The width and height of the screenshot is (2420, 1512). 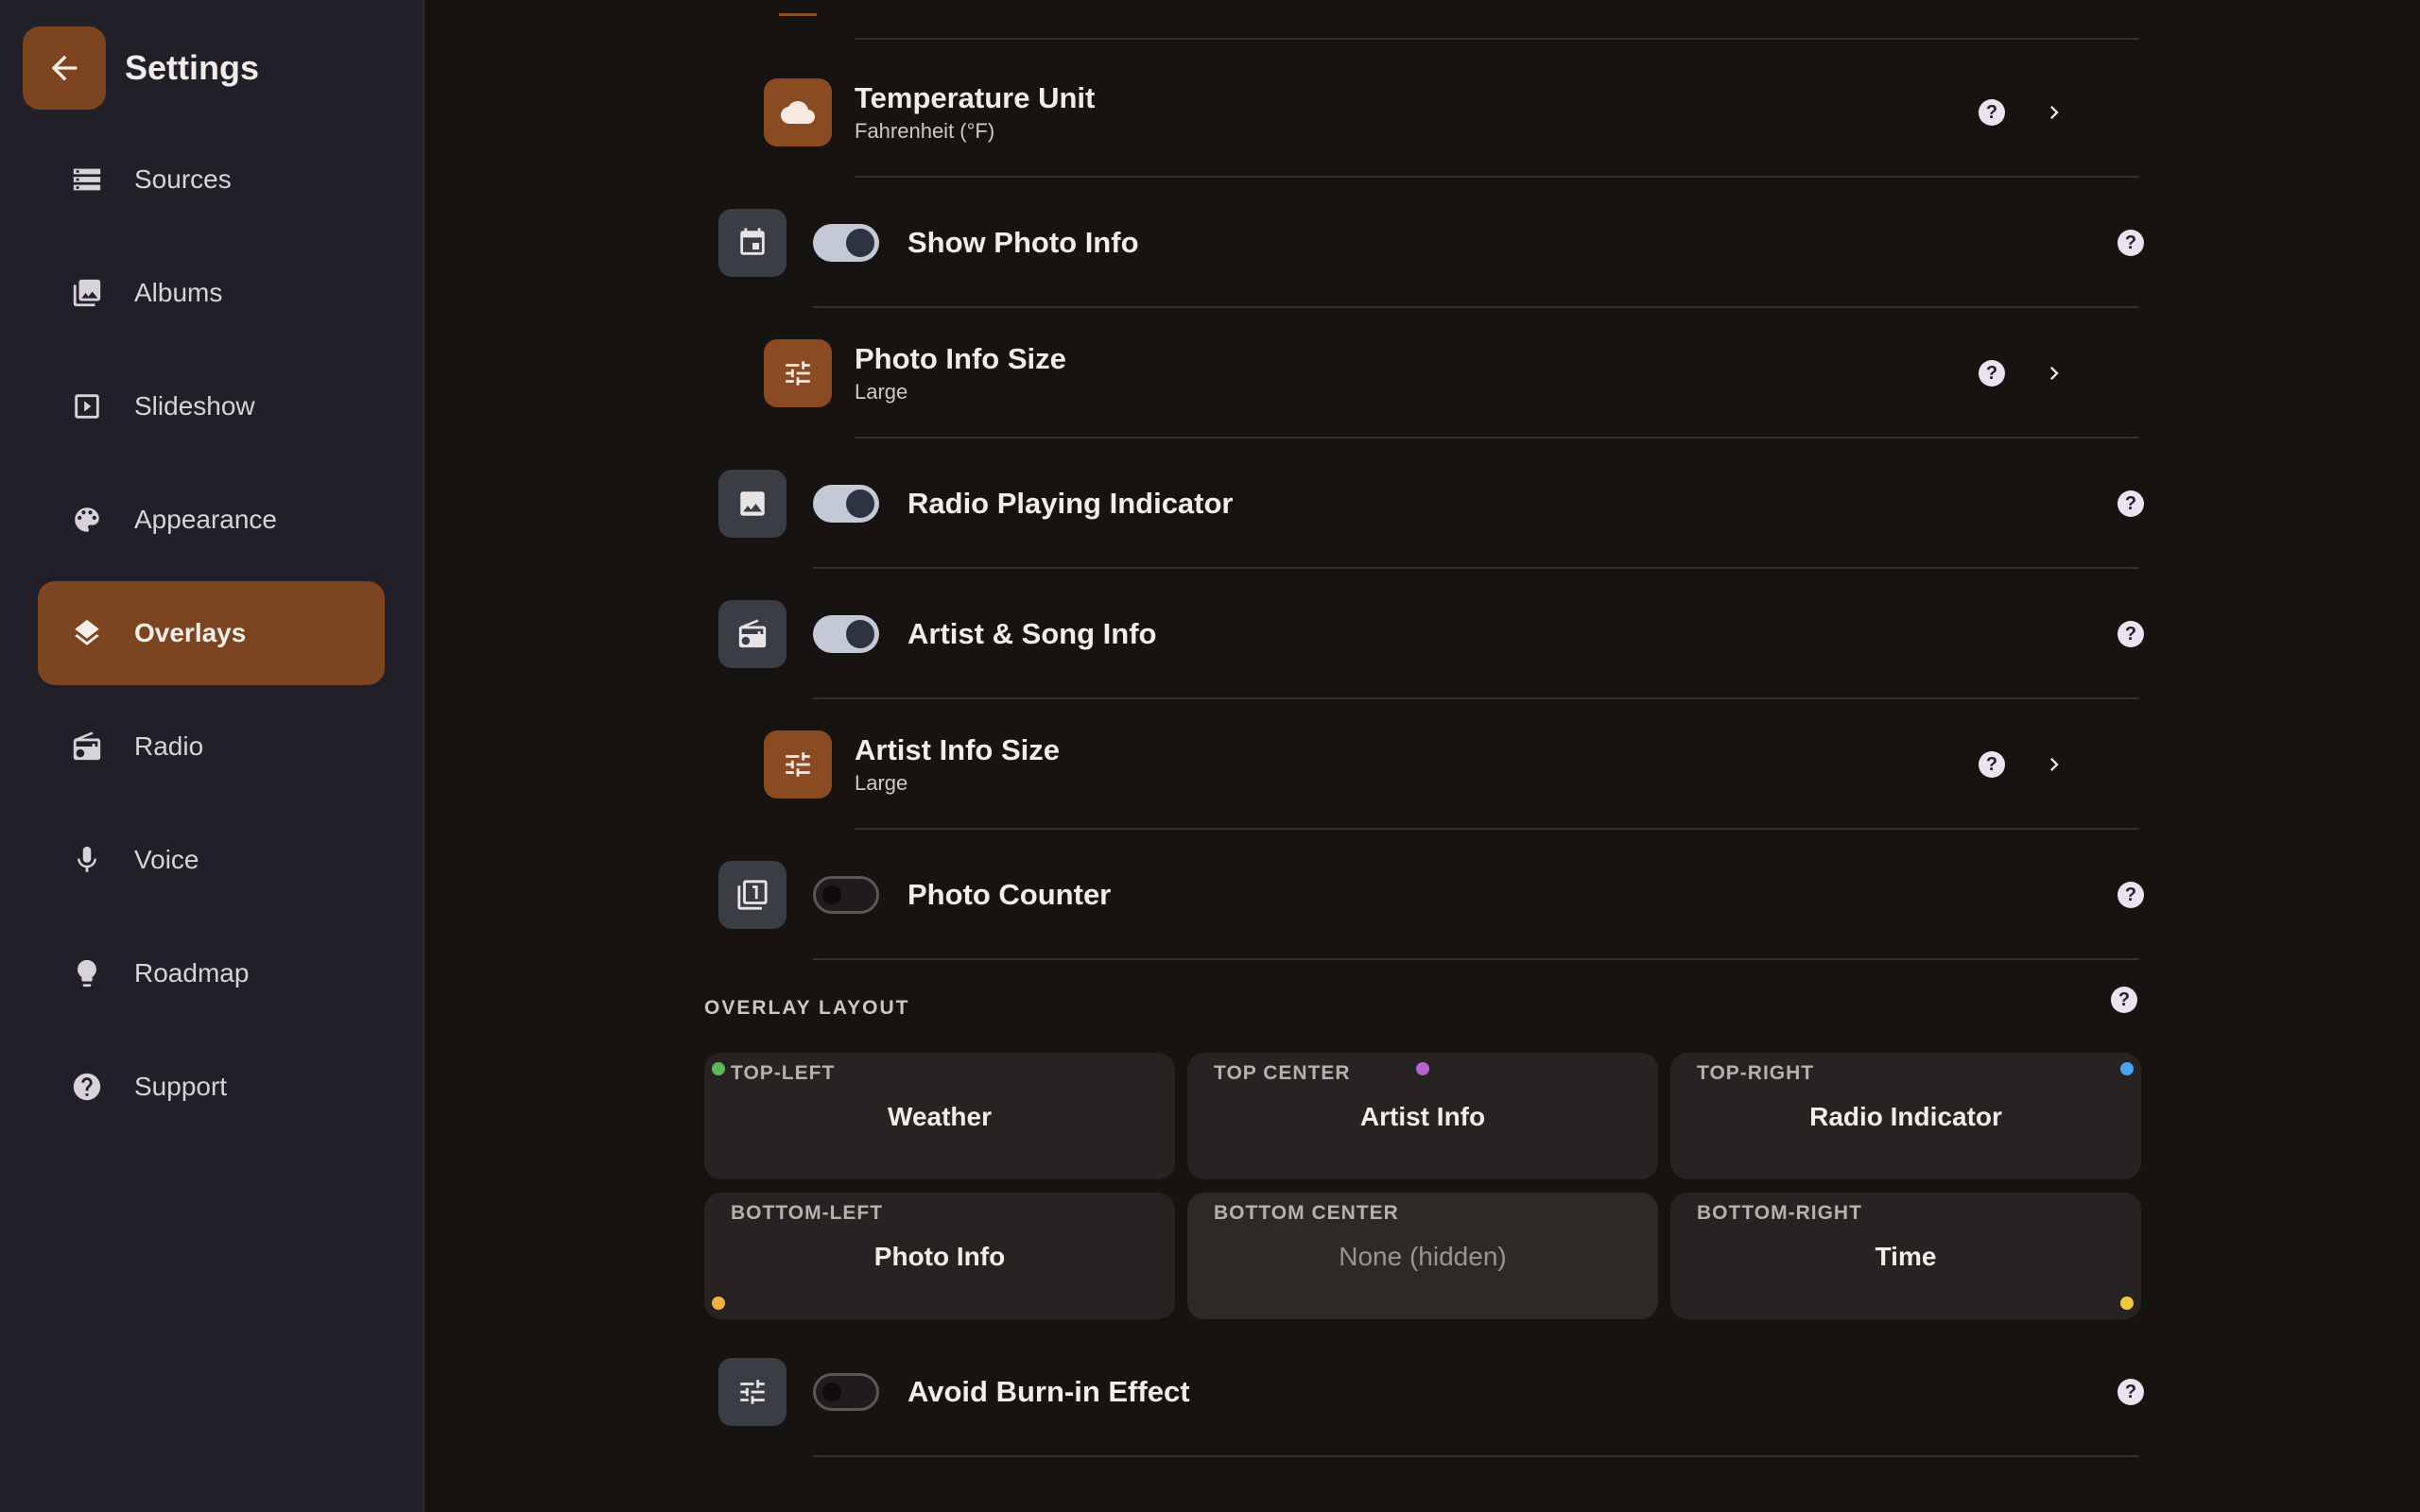 I want to click on photo-counter-row: Photo Counter ?, so click(x=1431, y=895).